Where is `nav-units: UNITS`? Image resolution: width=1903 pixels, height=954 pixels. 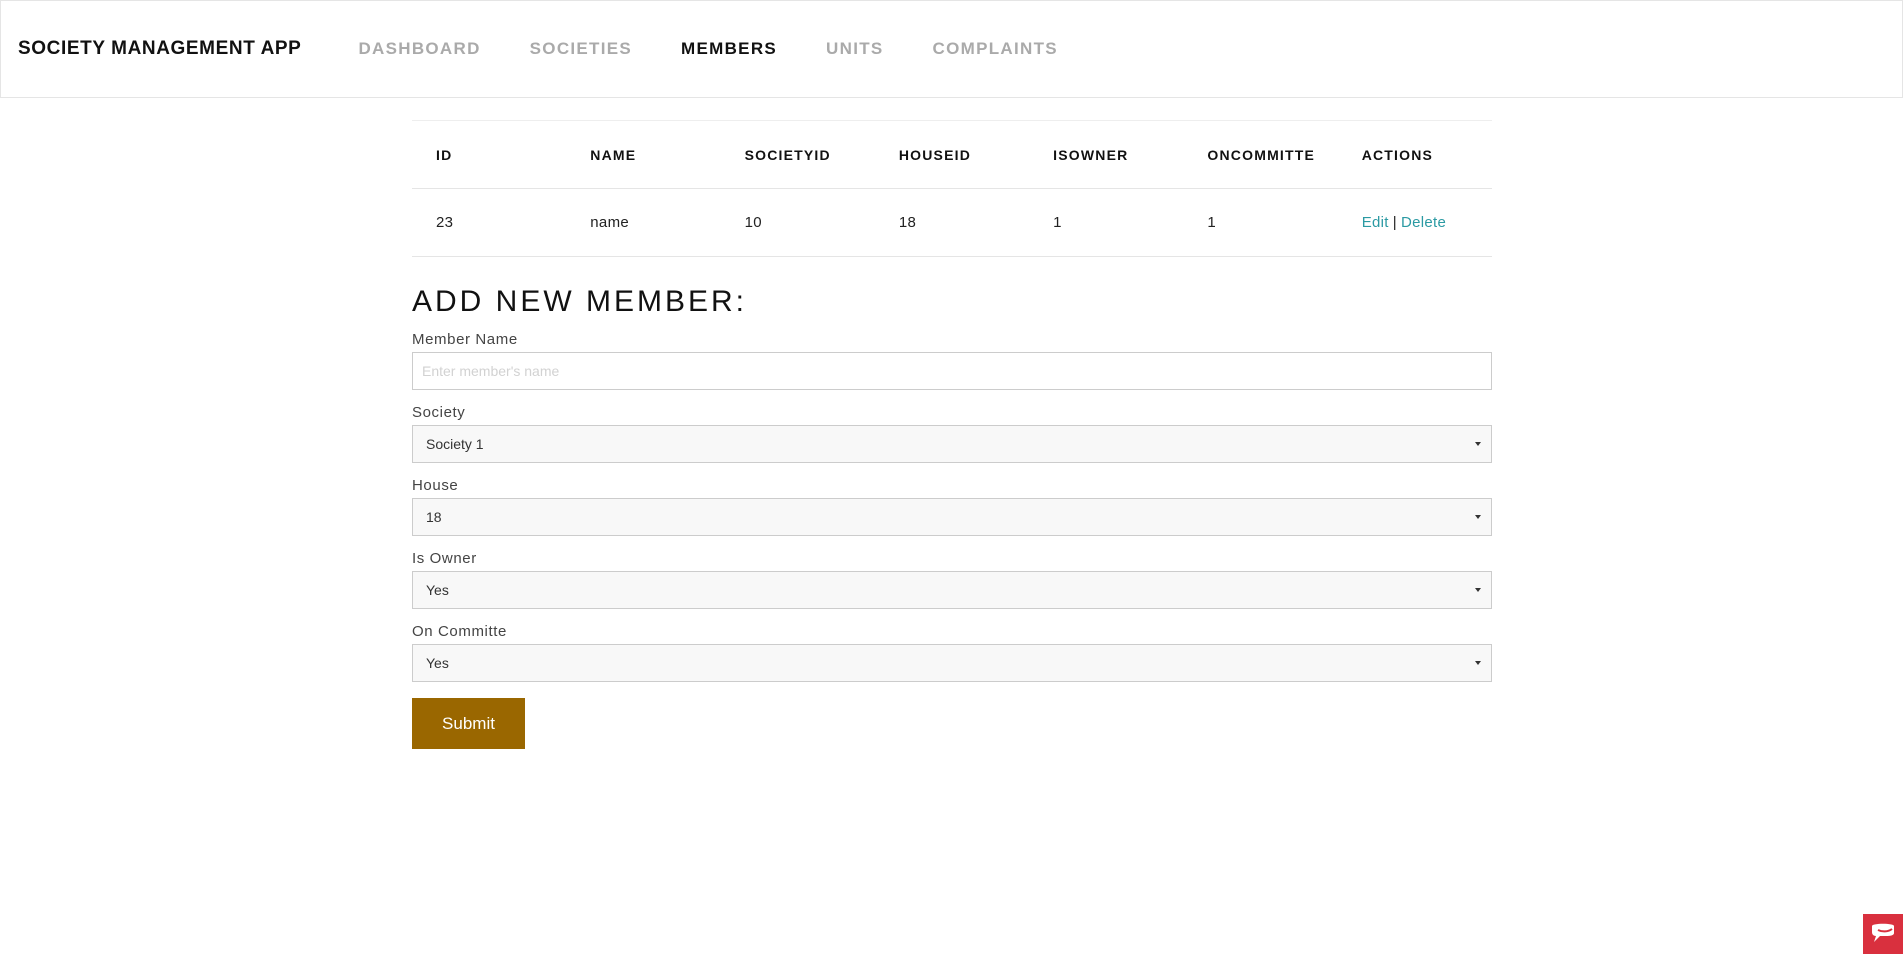 nav-units: UNITS is located at coordinates (855, 49).